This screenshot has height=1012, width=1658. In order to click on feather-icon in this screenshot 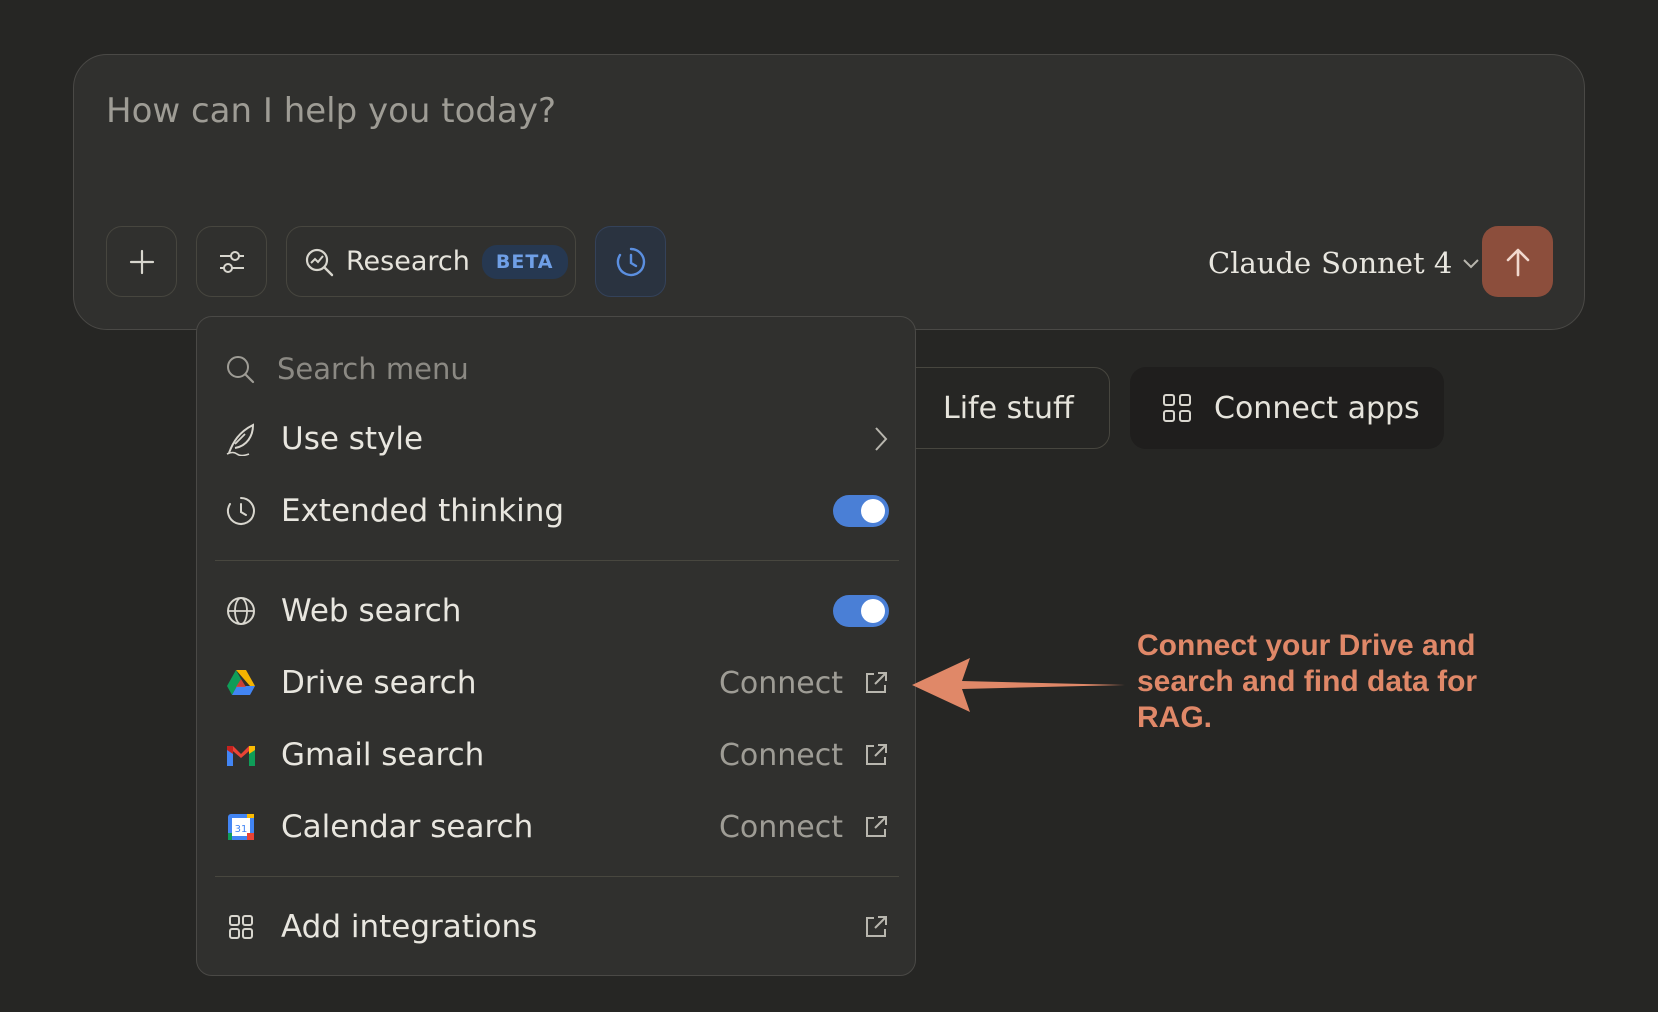, I will do `click(241, 439)`.